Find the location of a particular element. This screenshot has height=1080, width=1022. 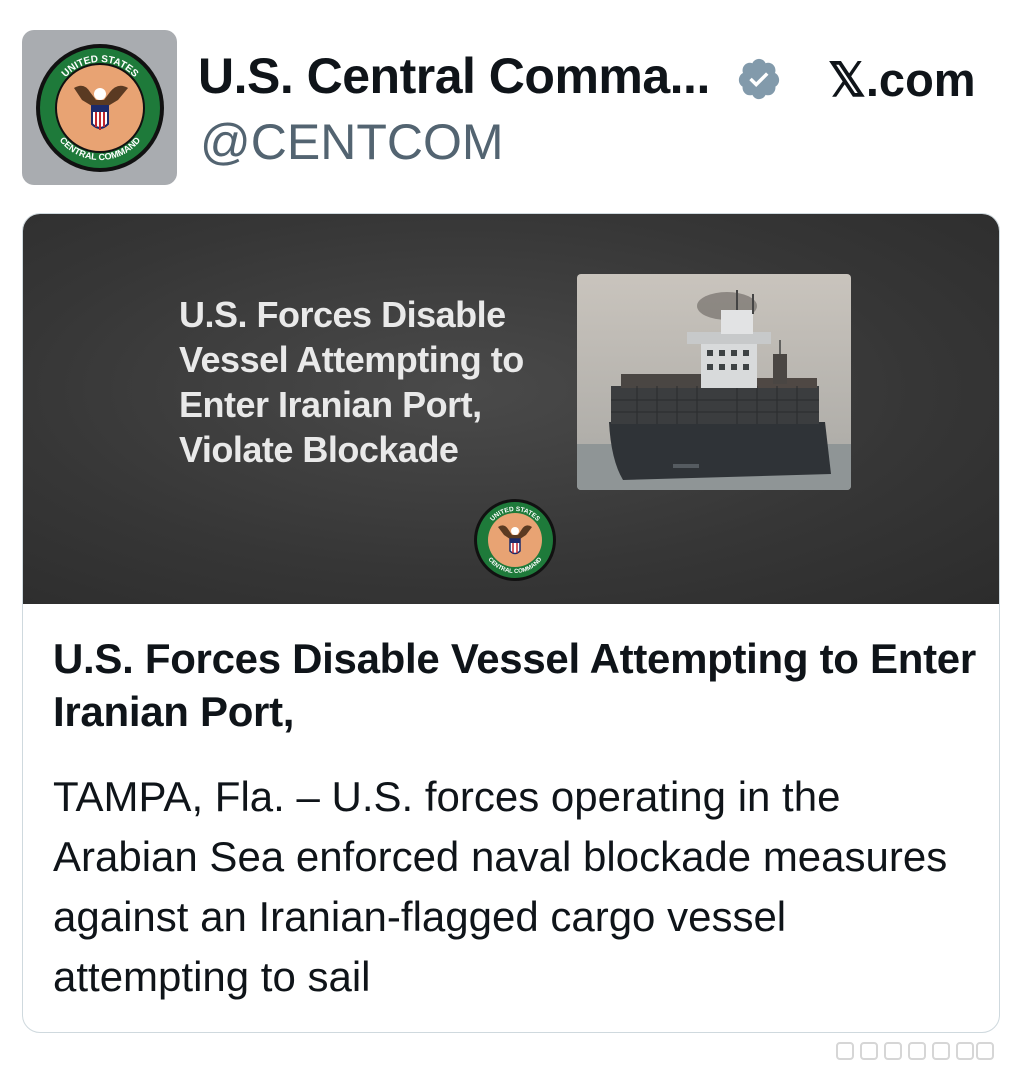

user-handle: @CENTCOM is located at coordinates (352, 142).